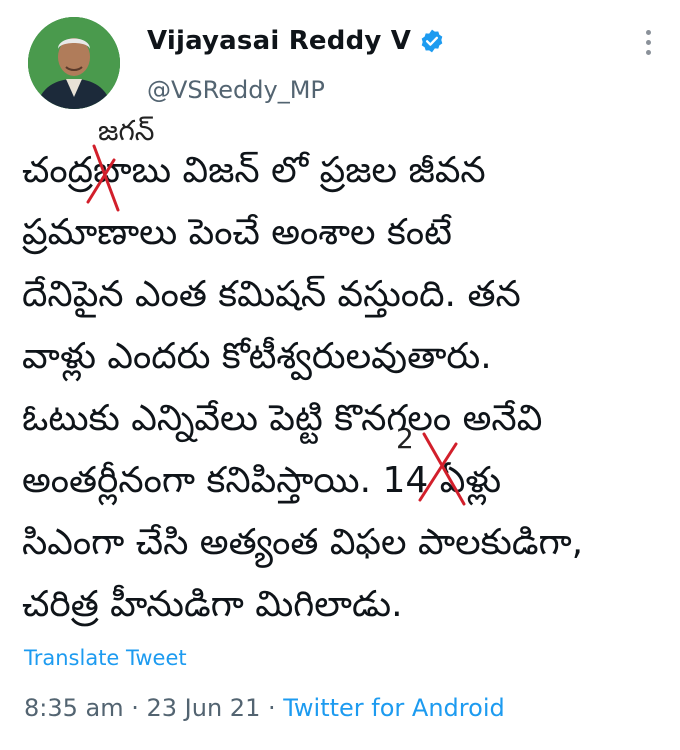  I want to click on tweet-date: 23 Jun 21, so click(204, 708).